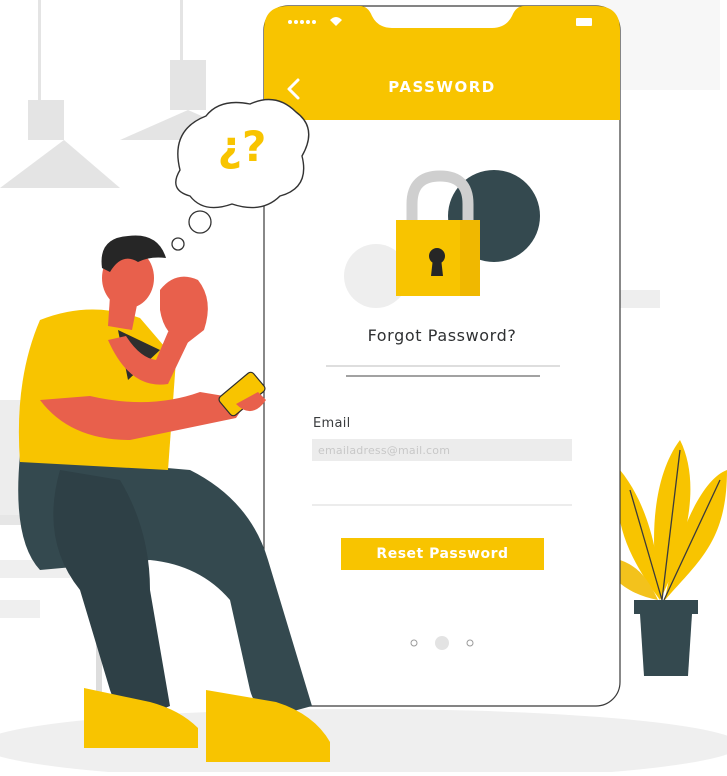 Image resolution: width=727 pixels, height=776 pixels. What do you see at coordinates (442, 450) in the screenshot?
I see `email-field` at bounding box center [442, 450].